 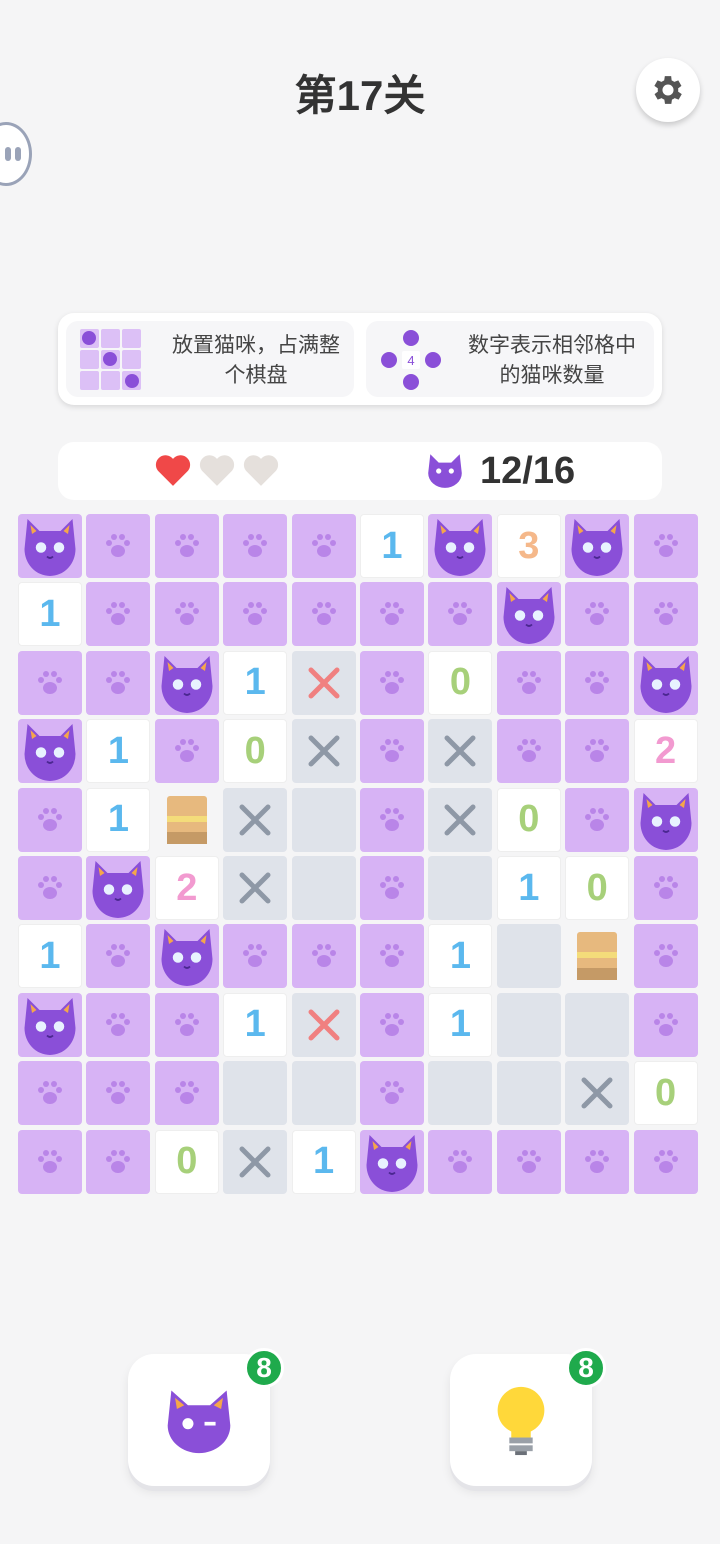 I want to click on hint-button: 8, so click(x=528, y=1417).